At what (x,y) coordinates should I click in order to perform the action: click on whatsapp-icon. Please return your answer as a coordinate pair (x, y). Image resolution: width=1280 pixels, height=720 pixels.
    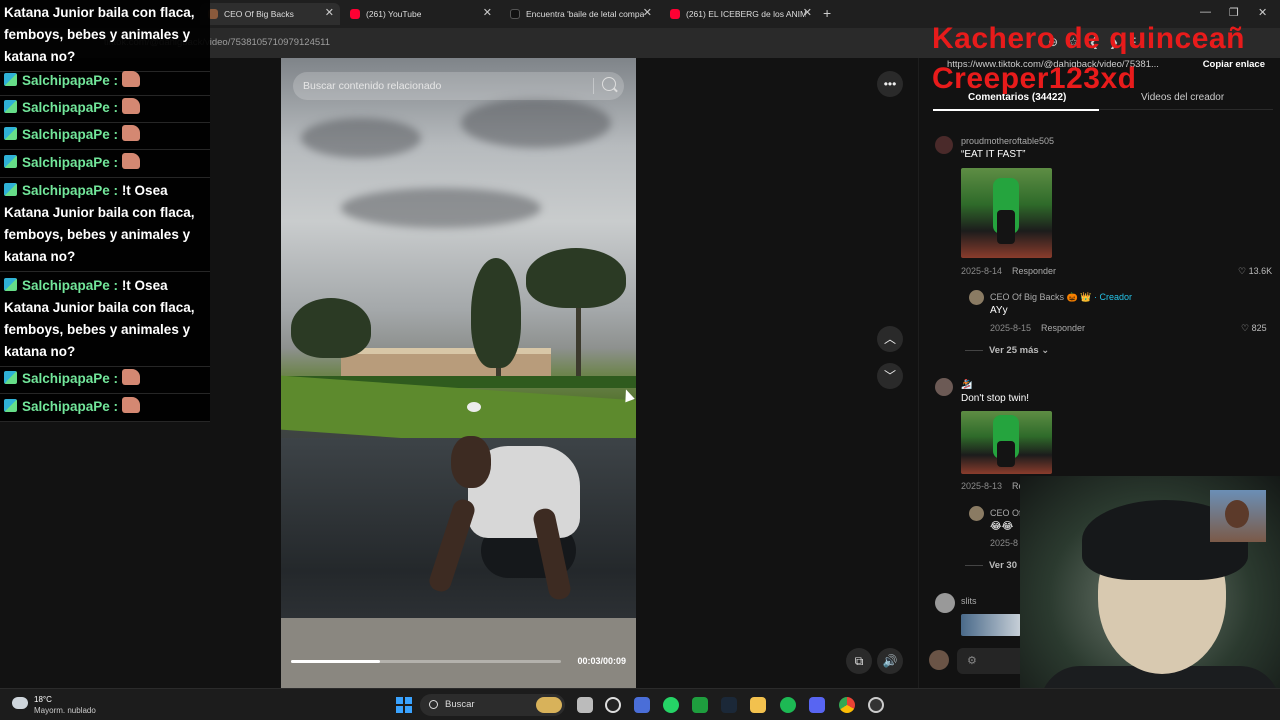
    Looking at the image, I should click on (671, 705).